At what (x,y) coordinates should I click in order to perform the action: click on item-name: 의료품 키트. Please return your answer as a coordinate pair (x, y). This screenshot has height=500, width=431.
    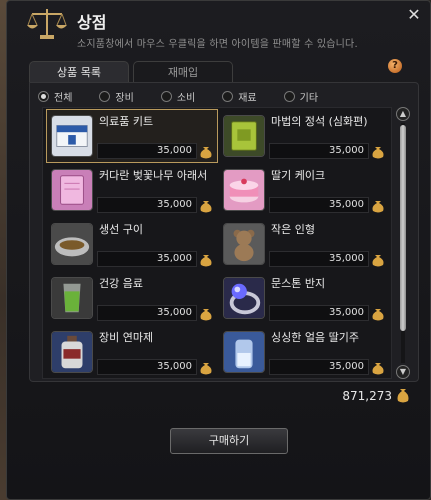
    Looking at the image, I should click on (126, 121).